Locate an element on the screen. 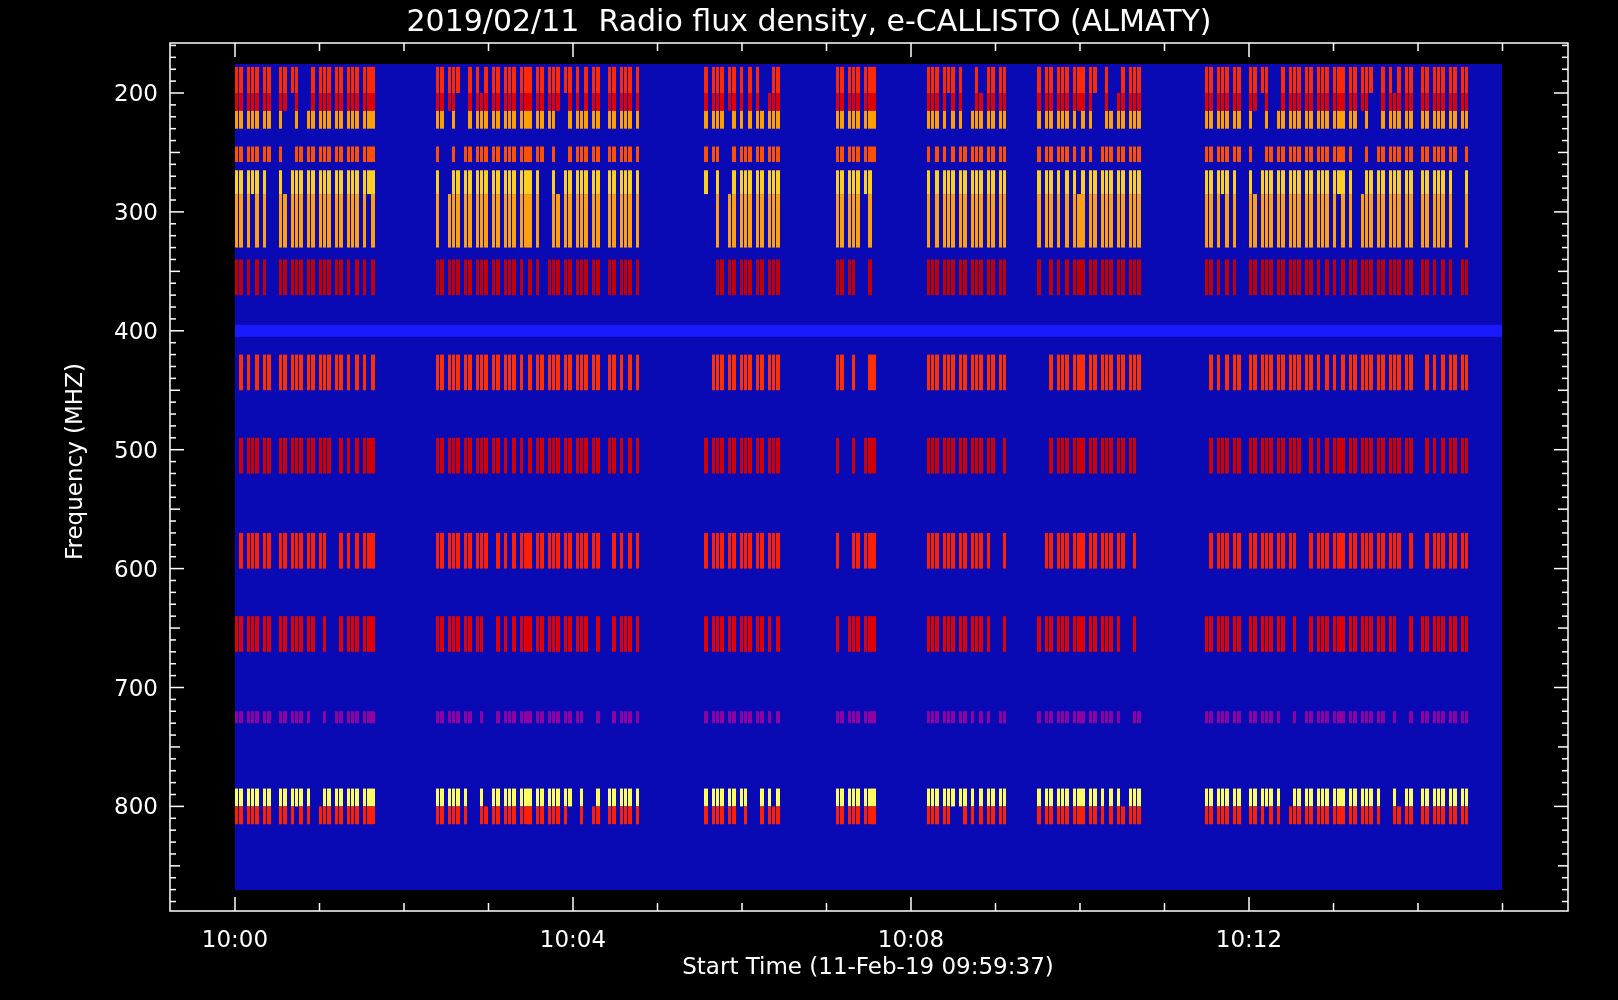 This screenshot has width=1618, height=1000. y-axis-label: Frequency (MHZ) is located at coordinates (74, 462).